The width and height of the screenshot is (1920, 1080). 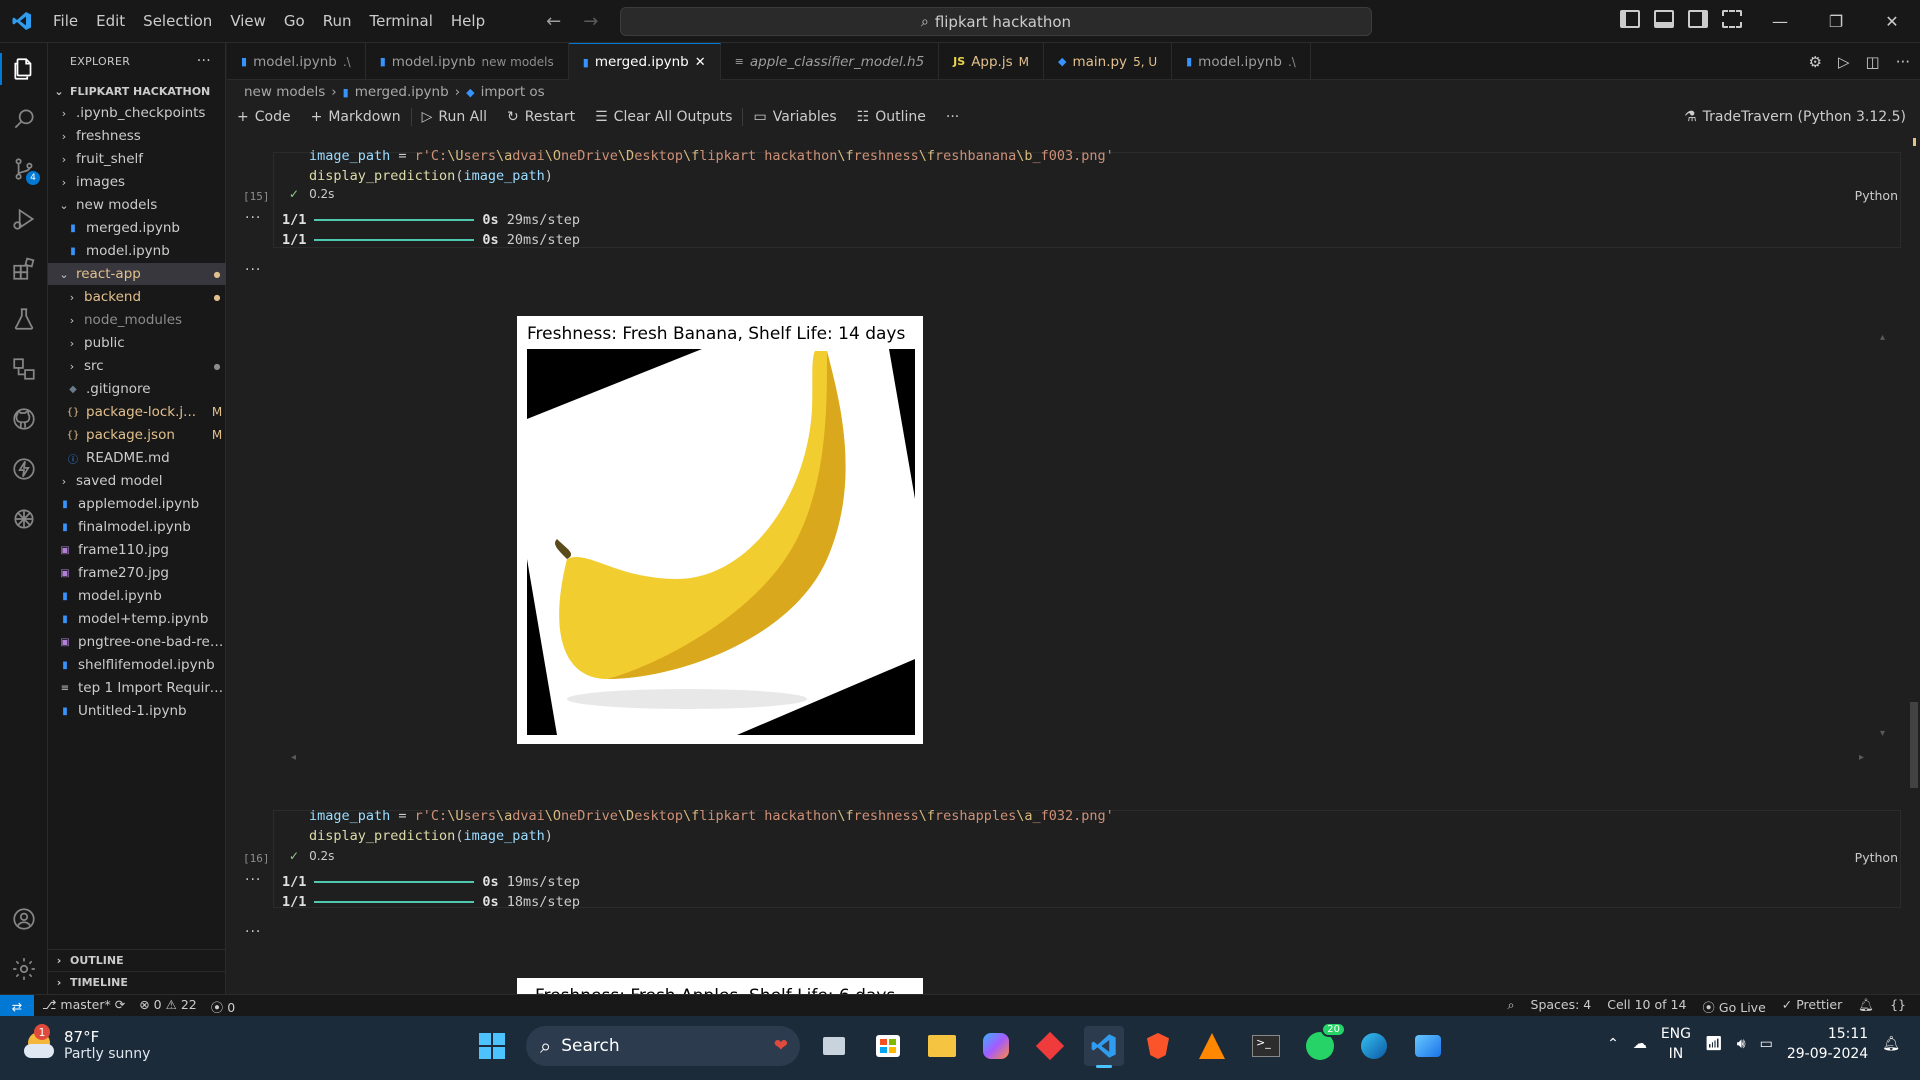 What do you see at coordinates (1613, 1044) in the screenshot?
I see `show-hidden-icons-chevron-icon: ⌃` at bounding box center [1613, 1044].